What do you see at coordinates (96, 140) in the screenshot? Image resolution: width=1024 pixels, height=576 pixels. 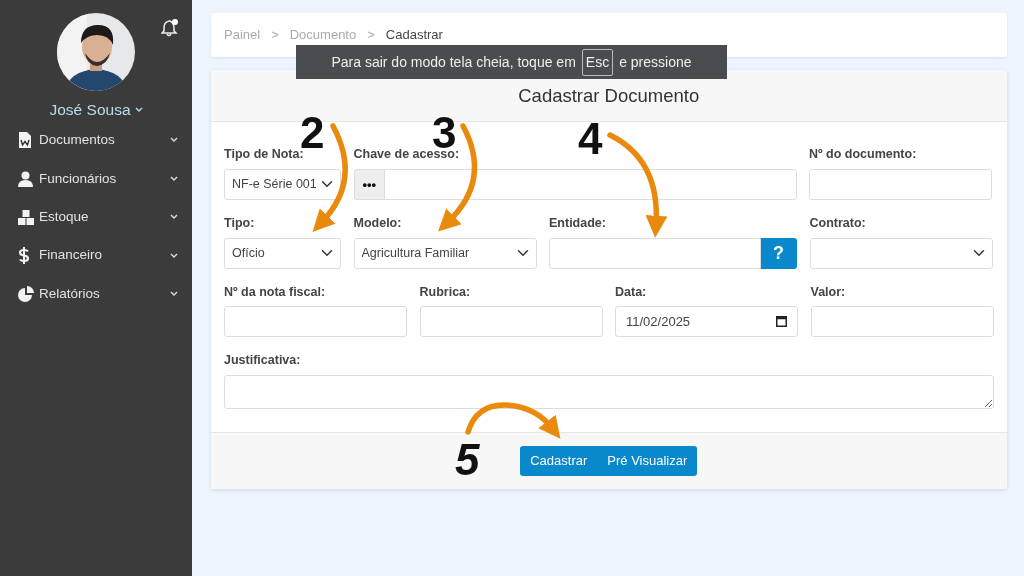 I see `sidebar-item: Documentos` at bounding box center [96, 140].